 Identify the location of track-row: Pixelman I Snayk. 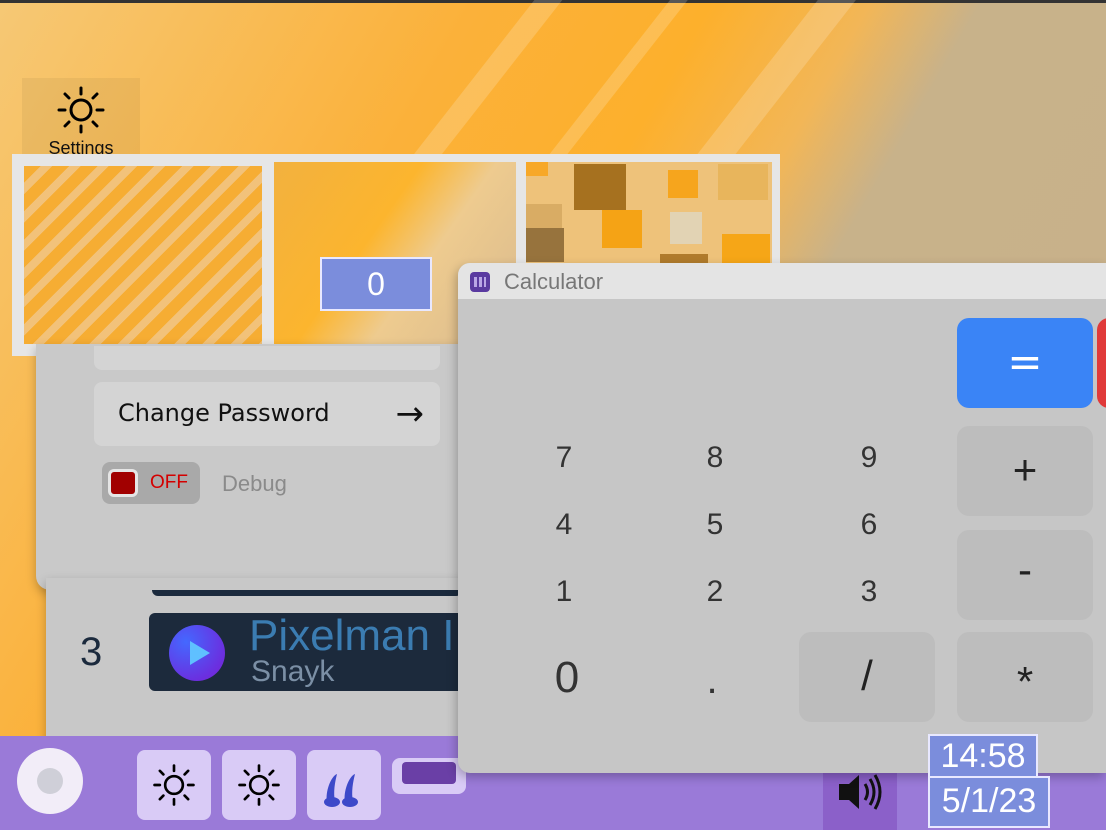
(309, 652).